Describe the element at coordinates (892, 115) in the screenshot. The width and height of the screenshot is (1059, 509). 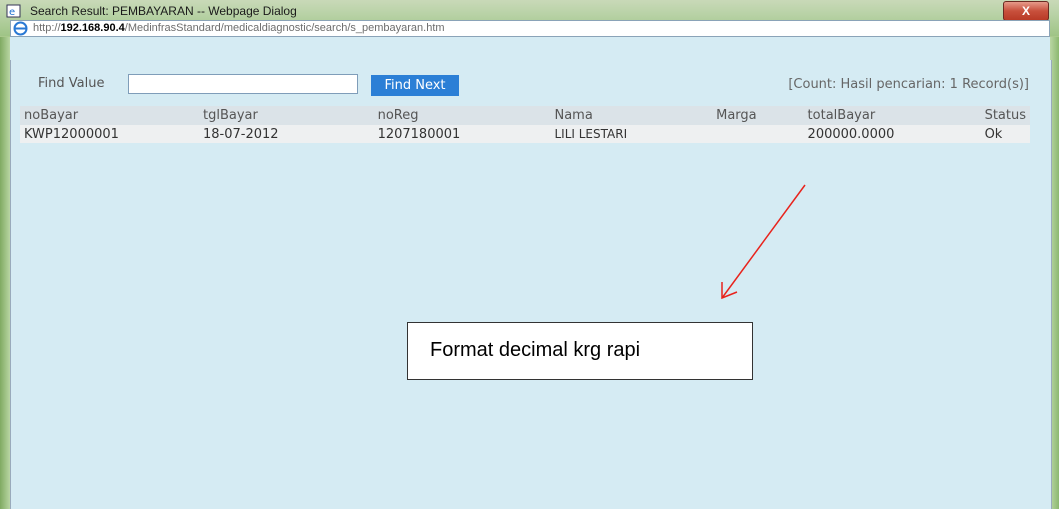
I see `column-header-totalbayar: totalBayar` at that location.